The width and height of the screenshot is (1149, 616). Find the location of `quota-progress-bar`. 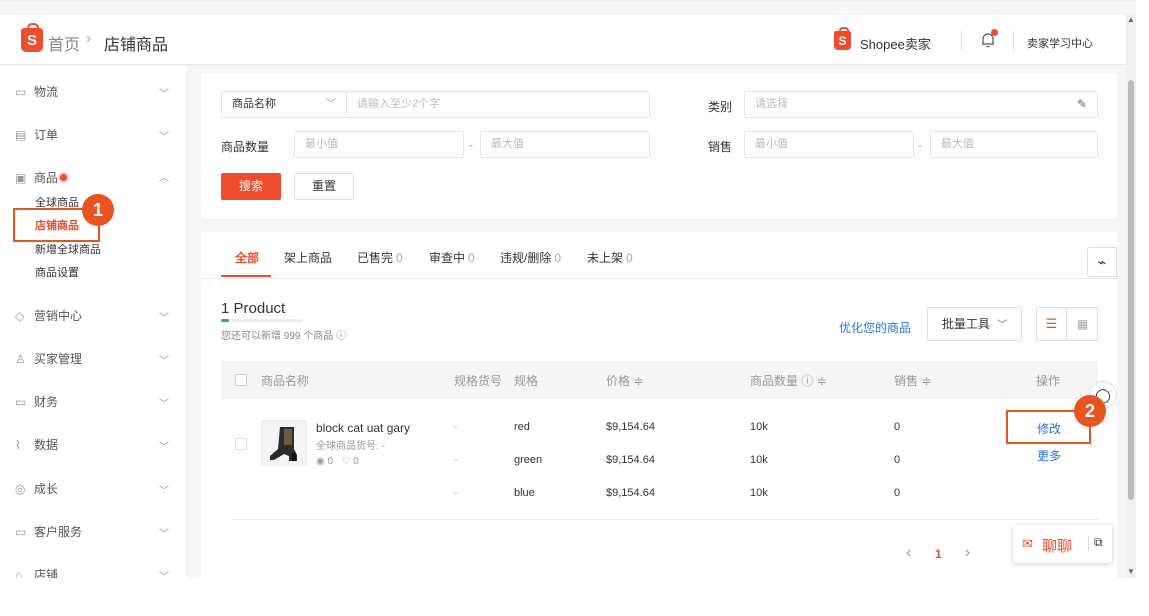

quota-progress-bar is located at coordinates (262, 320).